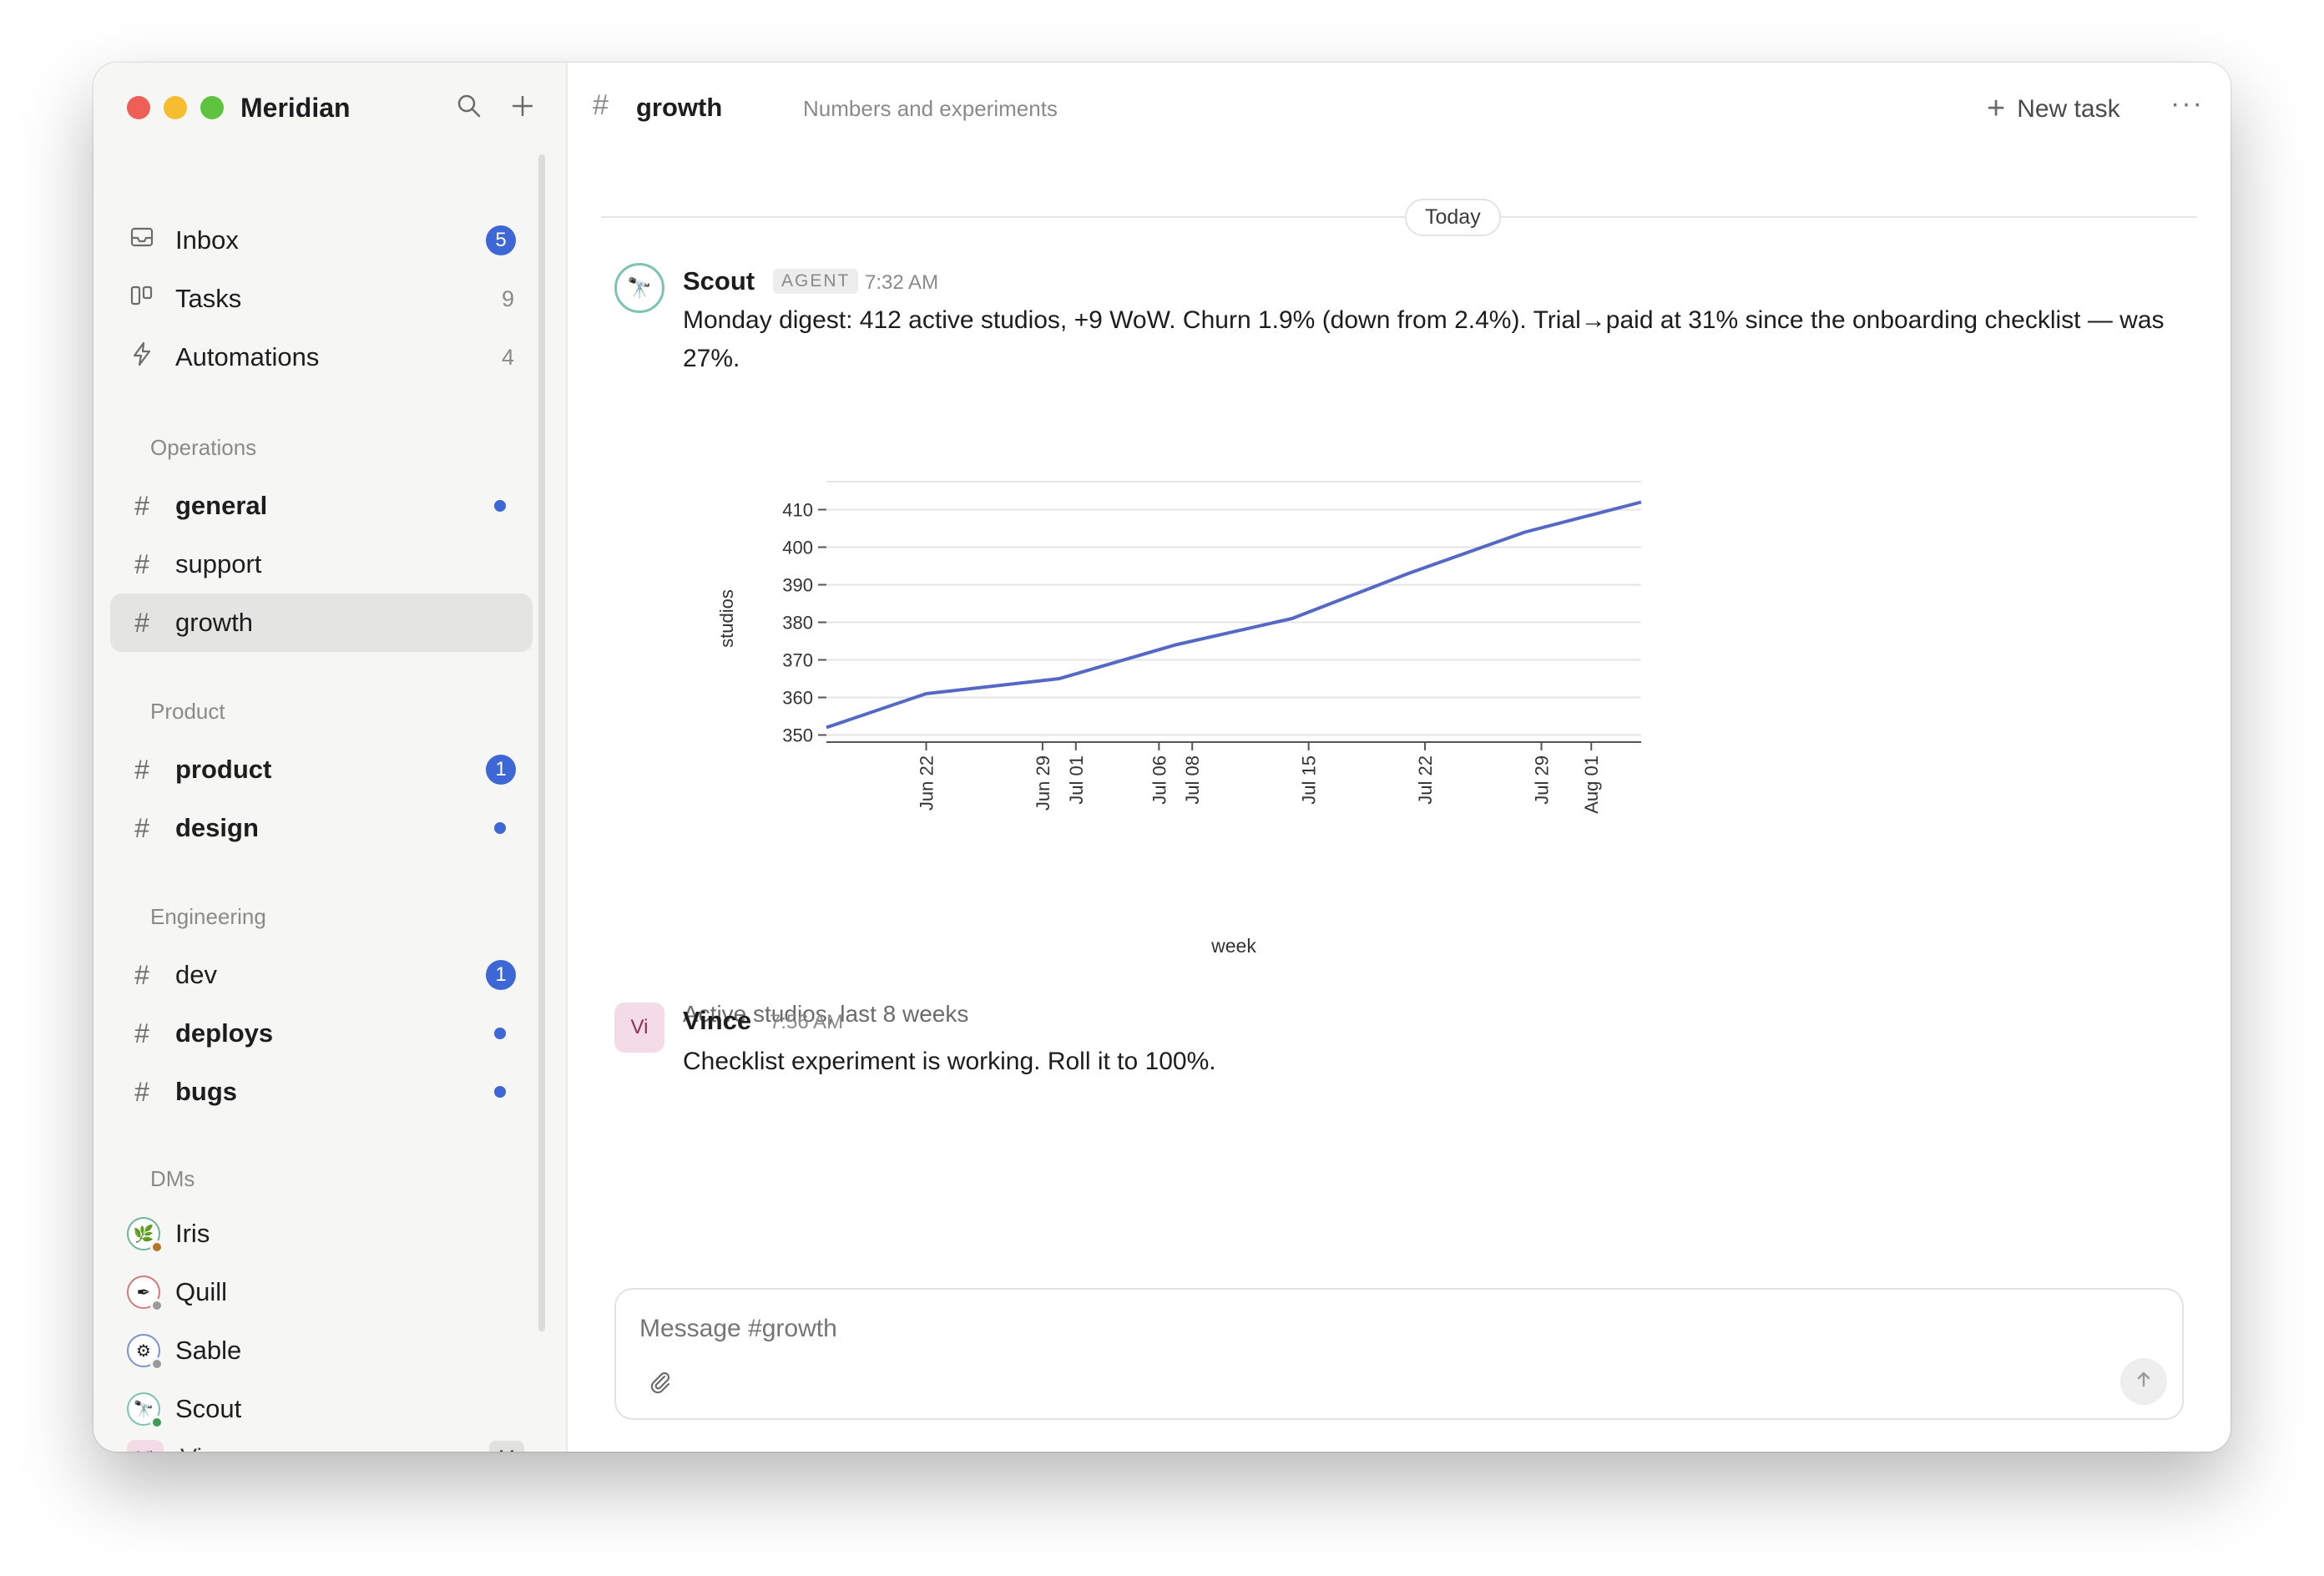 The height and width of the screenshot is (1576, 2324). Describe the element at coordinates (138, 107) in the screenshot. I see `close-window-button` at that location.